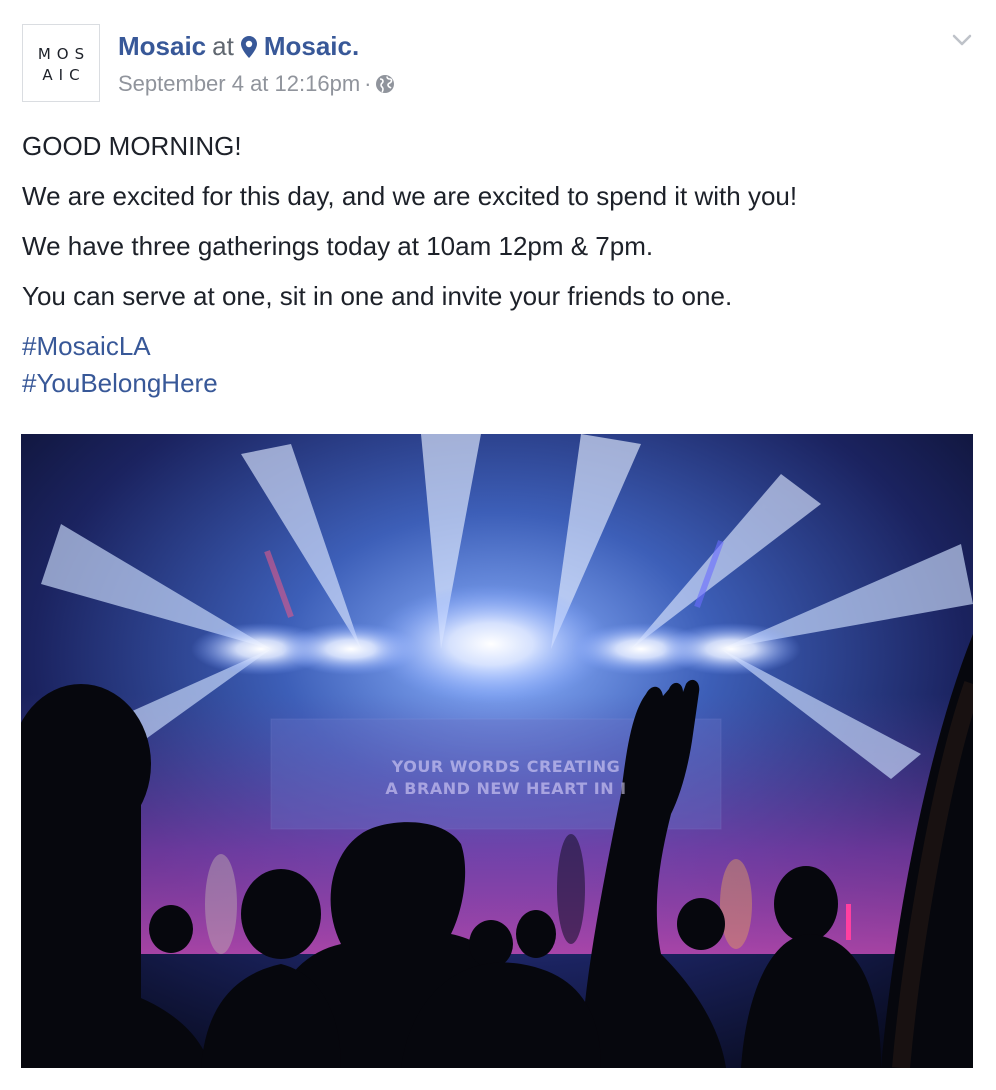  Describe the element at coordinates (162, 46) in the screenshot. I see `page-name-link: Mosaic` at that location.